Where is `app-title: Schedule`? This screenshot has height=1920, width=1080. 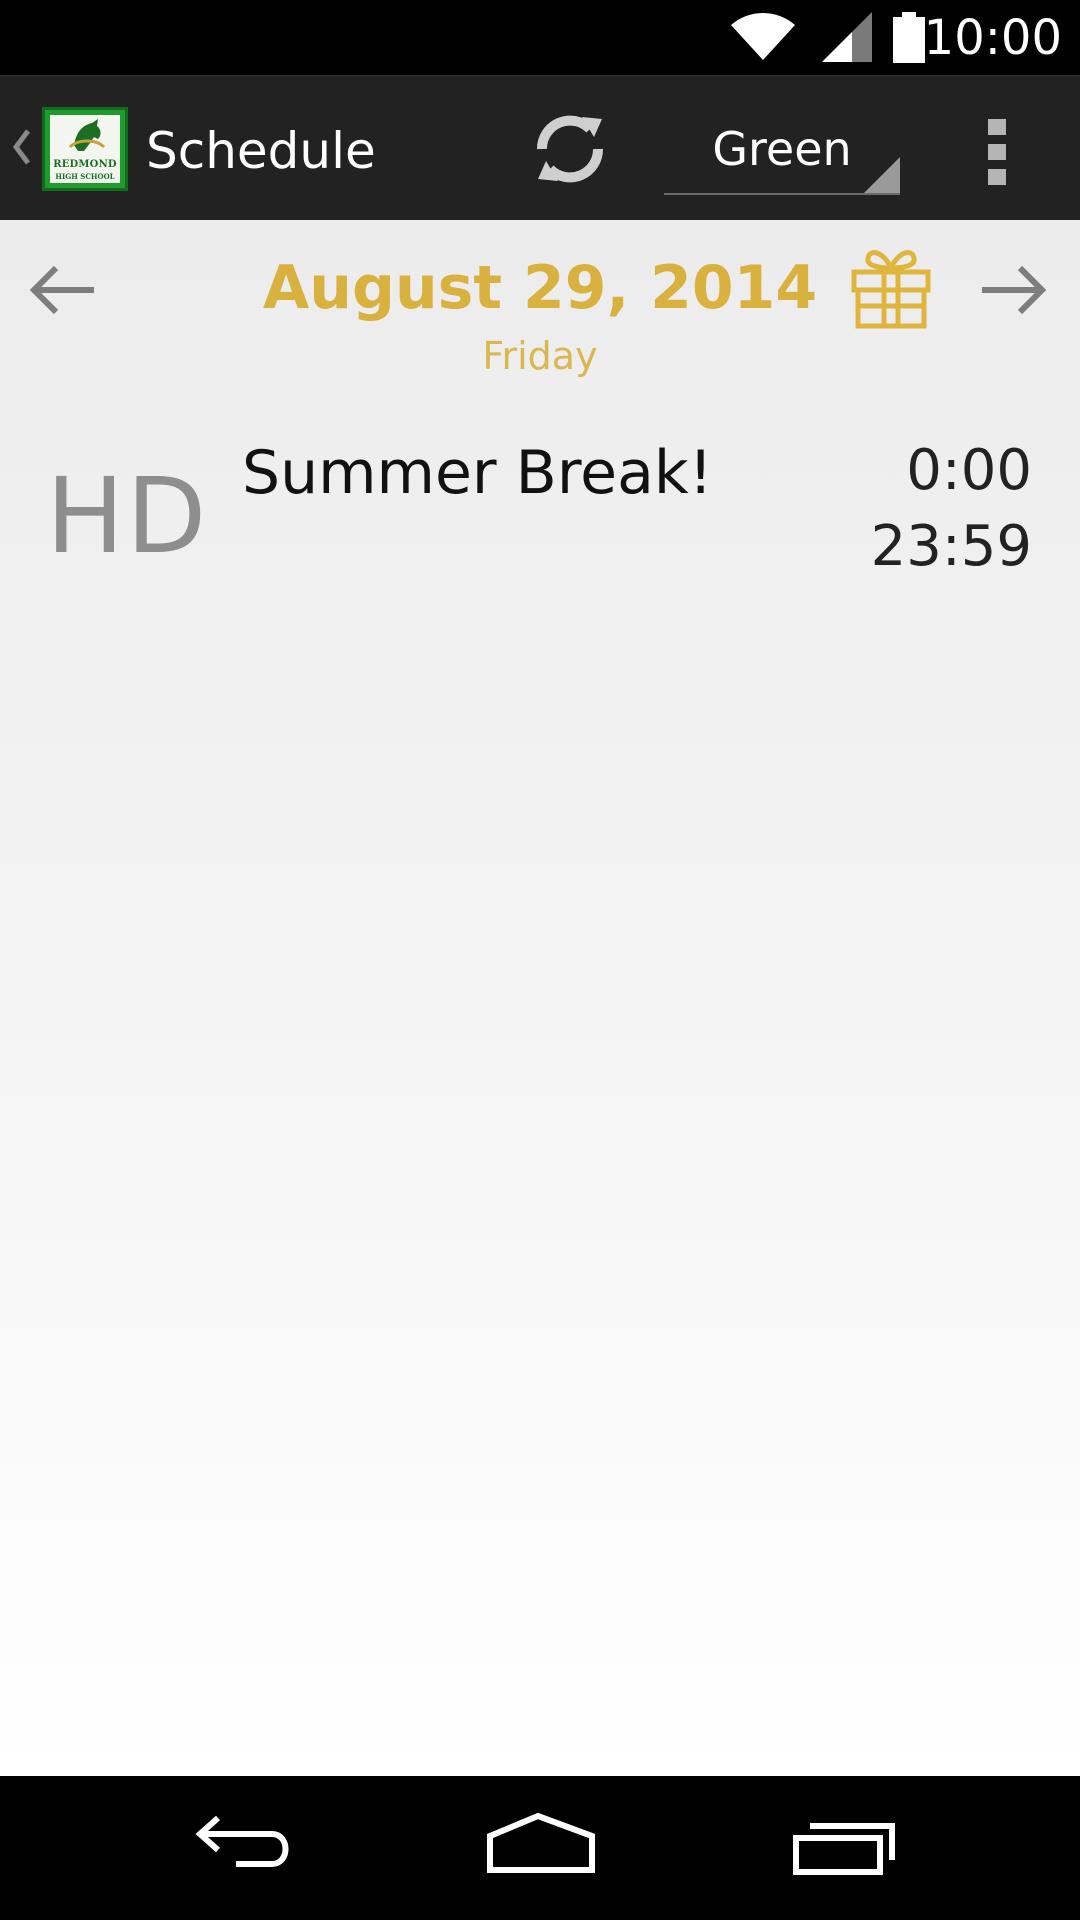
app-title: Schedule is located at coordinates (261, 151).